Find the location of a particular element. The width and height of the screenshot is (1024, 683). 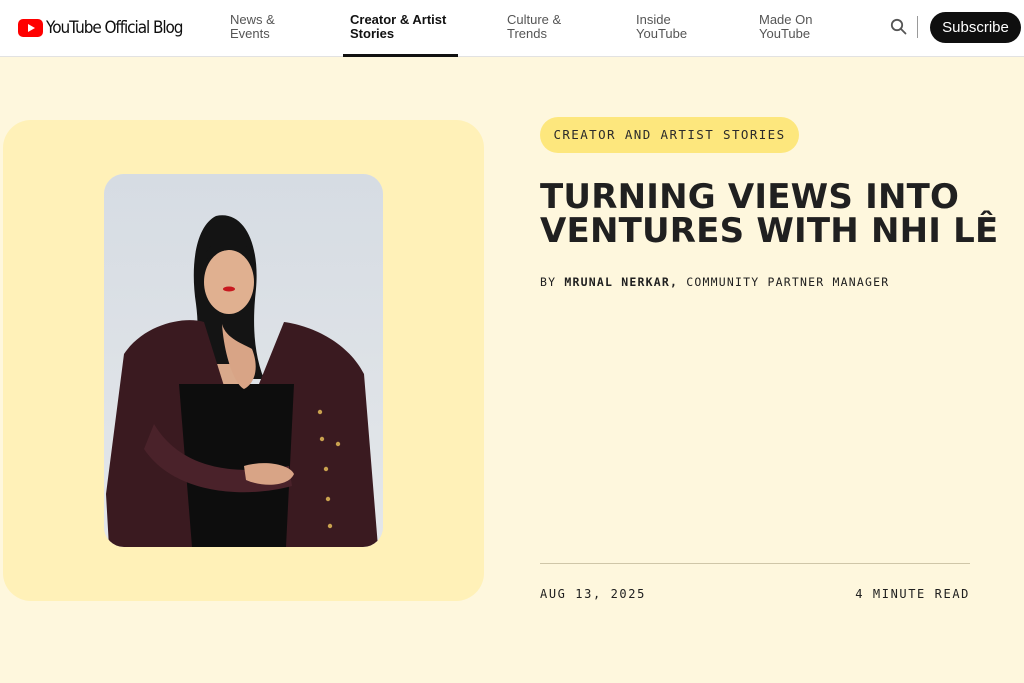

category-badge: CREATOR AND ARTIST STORIES is located at coordinates (669, 135).